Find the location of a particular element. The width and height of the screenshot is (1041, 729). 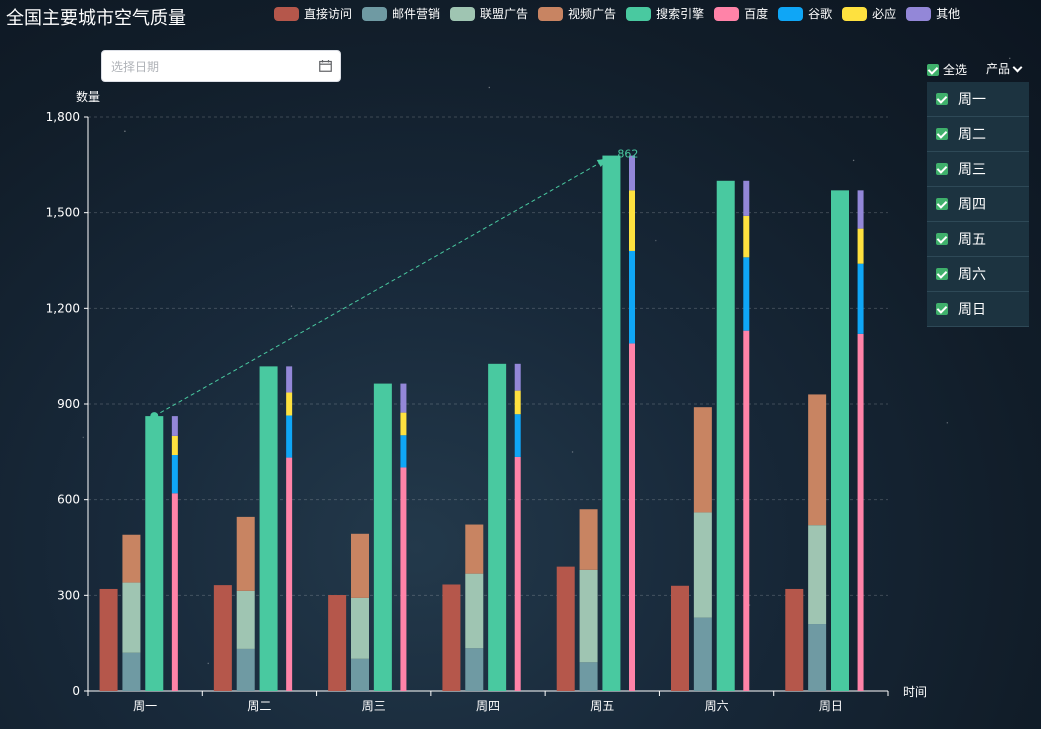

y-tick-label: 1,200 is located at coordinates (63, 308).